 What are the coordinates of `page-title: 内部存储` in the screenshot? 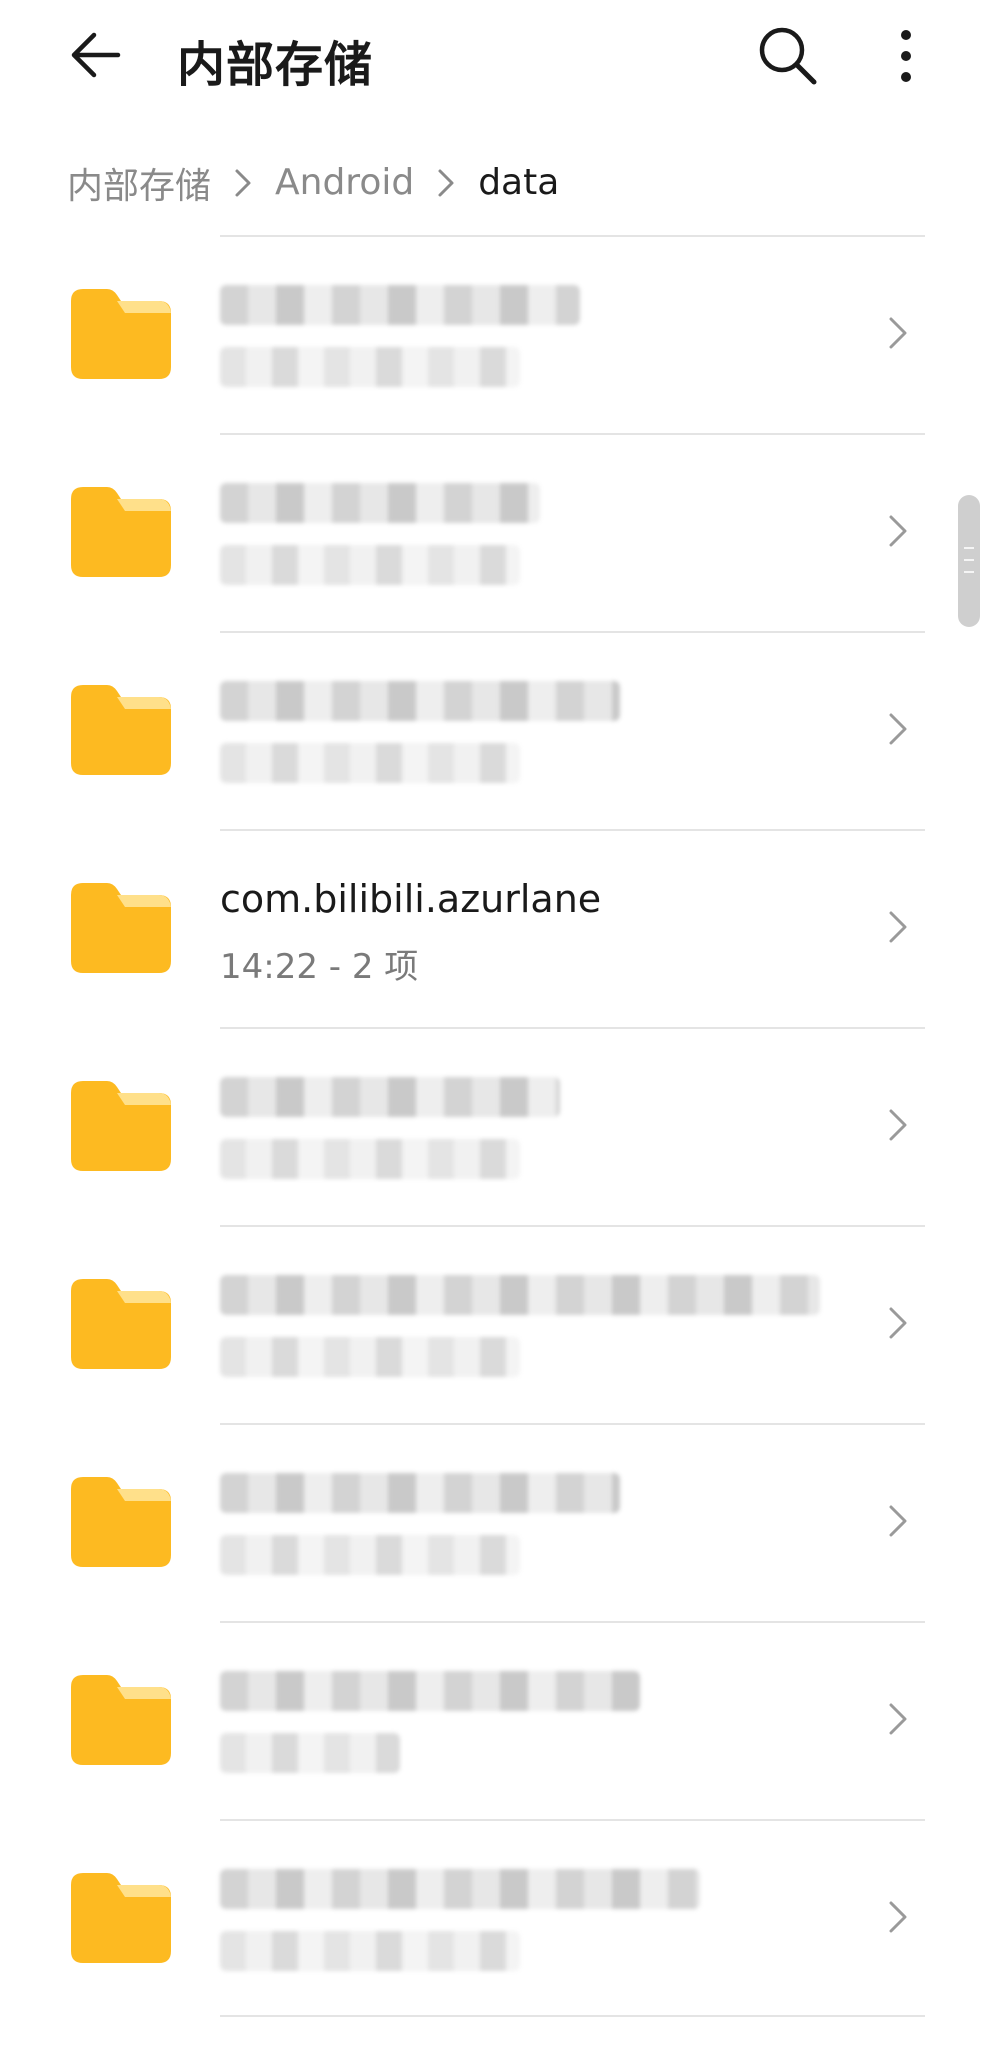 It's located at (275, 65).